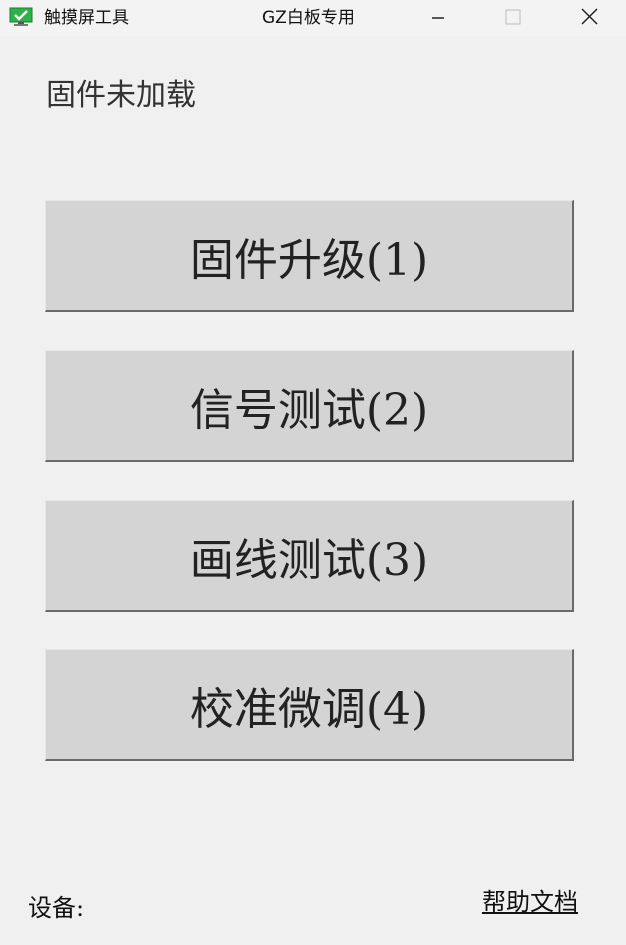 Image resolution: width=626 pixels, height=945 pixels. I want to click on monitor-check-icon, so click(21, 17).